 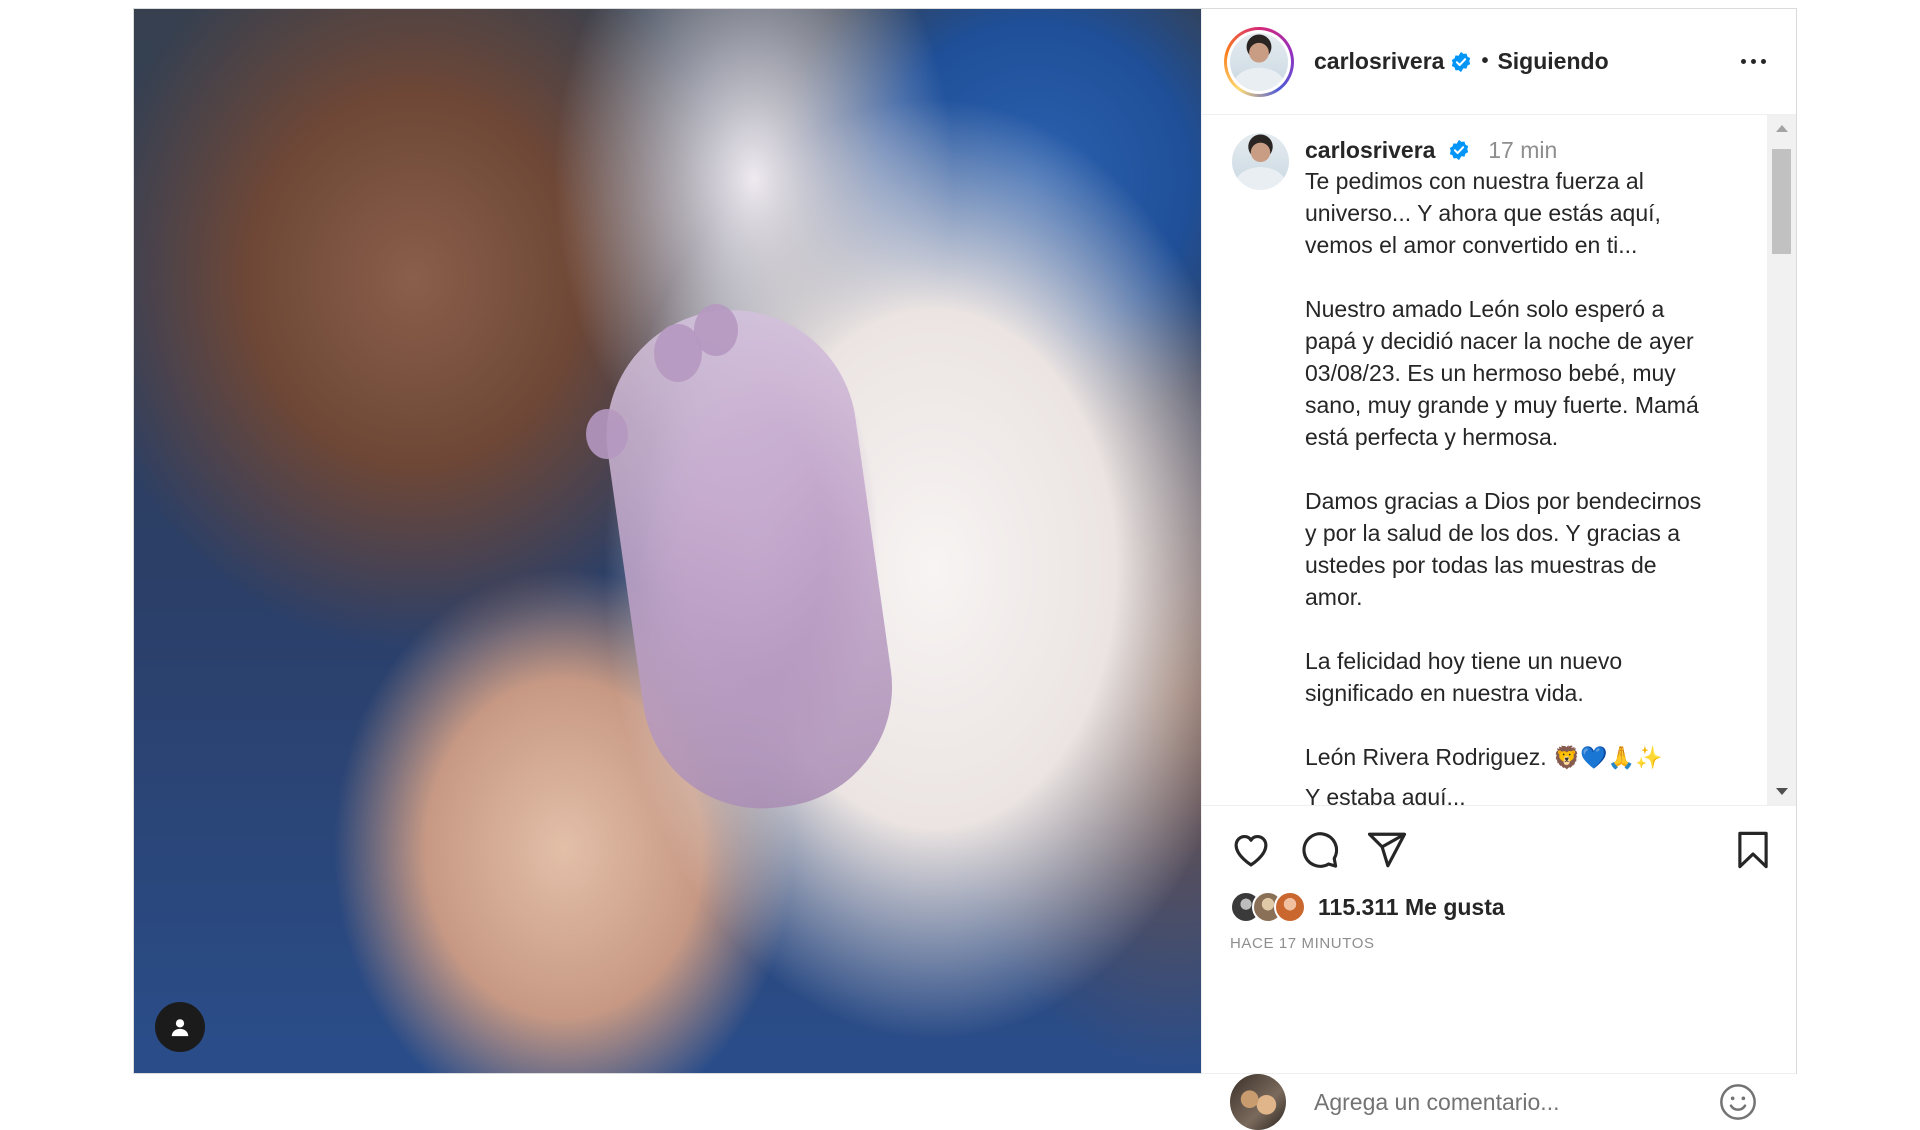 What do you see at coordinates (1781, 460) in the screenshot?
I see `scrollbar` at bounding box center [1781, 460].